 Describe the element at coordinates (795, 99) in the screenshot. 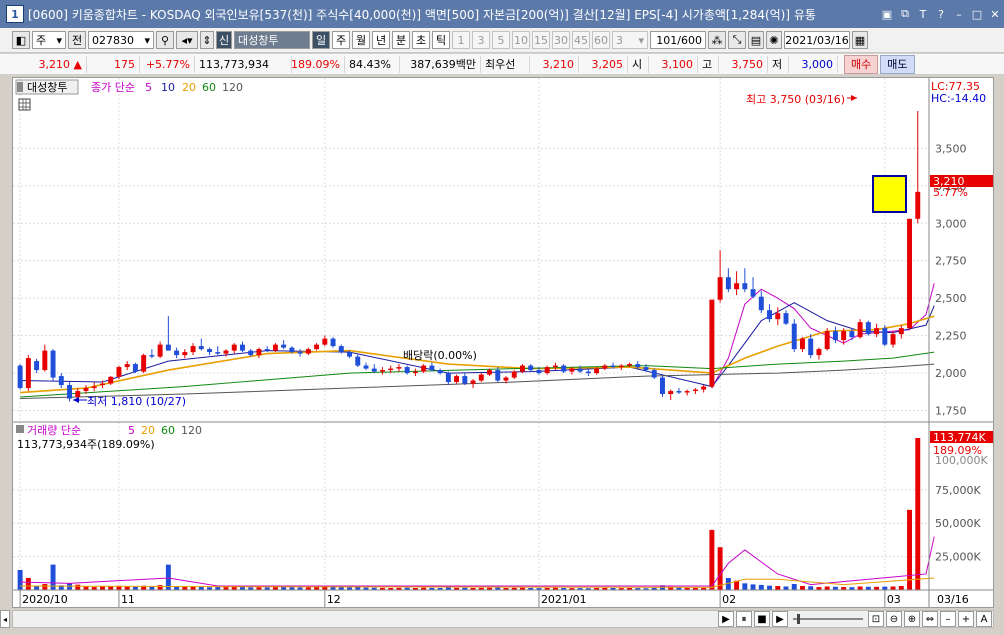

I see `high-annotation: 최고 3,750 (03/16)` at that location.